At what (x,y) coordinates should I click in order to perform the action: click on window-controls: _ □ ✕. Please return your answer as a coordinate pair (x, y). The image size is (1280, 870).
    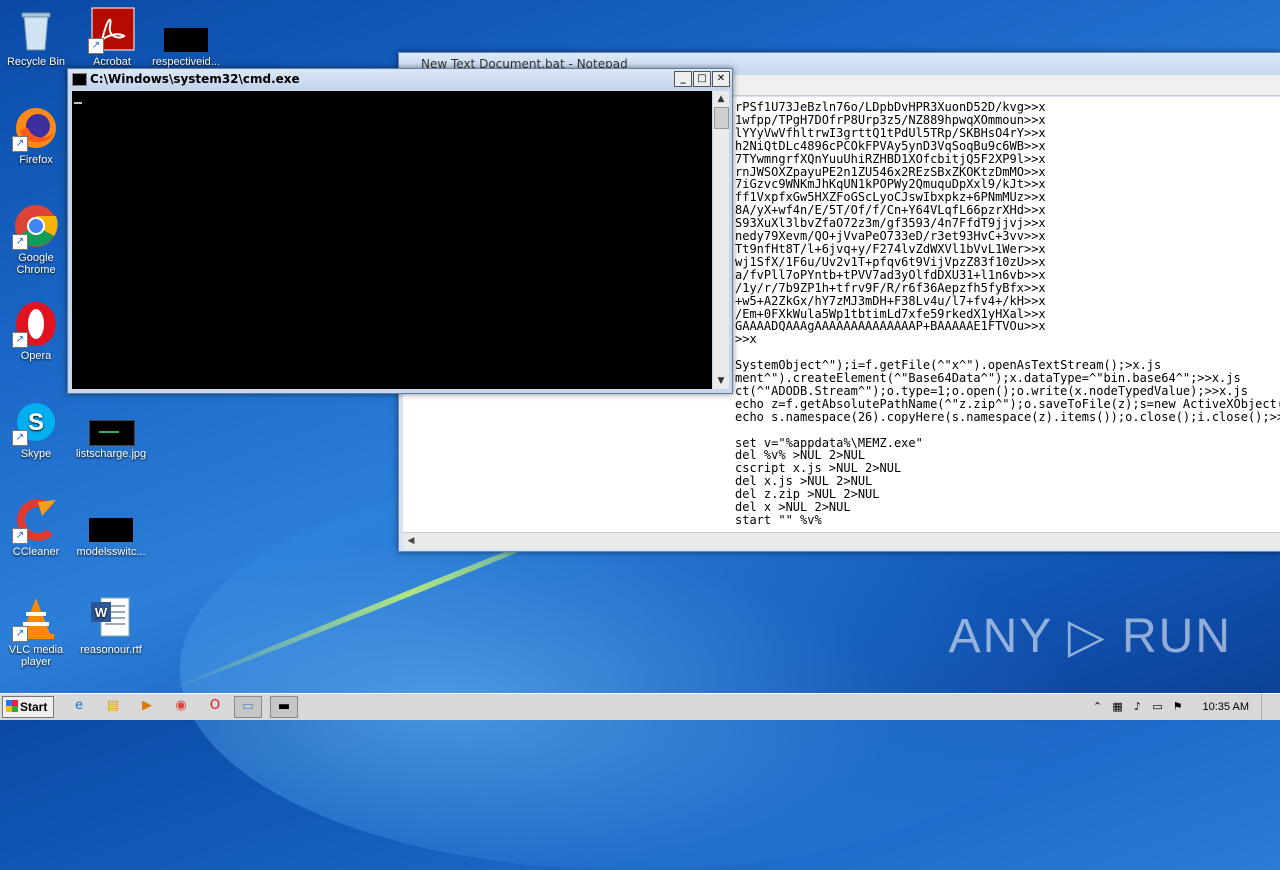
    Looking at the image, I should click on (702, 79).